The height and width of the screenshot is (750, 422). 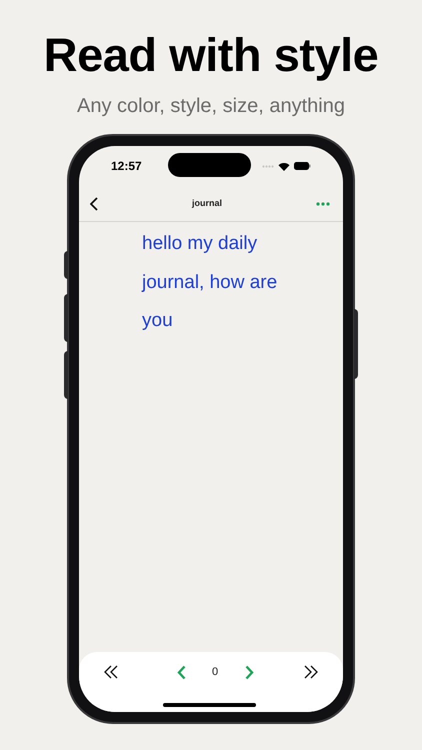 What do you see at coordinates (284, 166) in the screenshot?
I see `wifi-icon` at bounding box center [284, 166].